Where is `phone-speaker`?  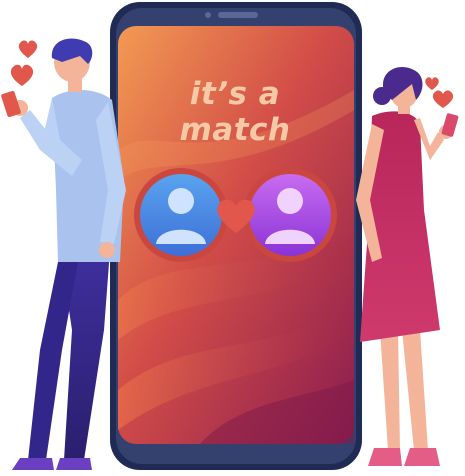
phone-speaker is located at coordinates (238, 15).